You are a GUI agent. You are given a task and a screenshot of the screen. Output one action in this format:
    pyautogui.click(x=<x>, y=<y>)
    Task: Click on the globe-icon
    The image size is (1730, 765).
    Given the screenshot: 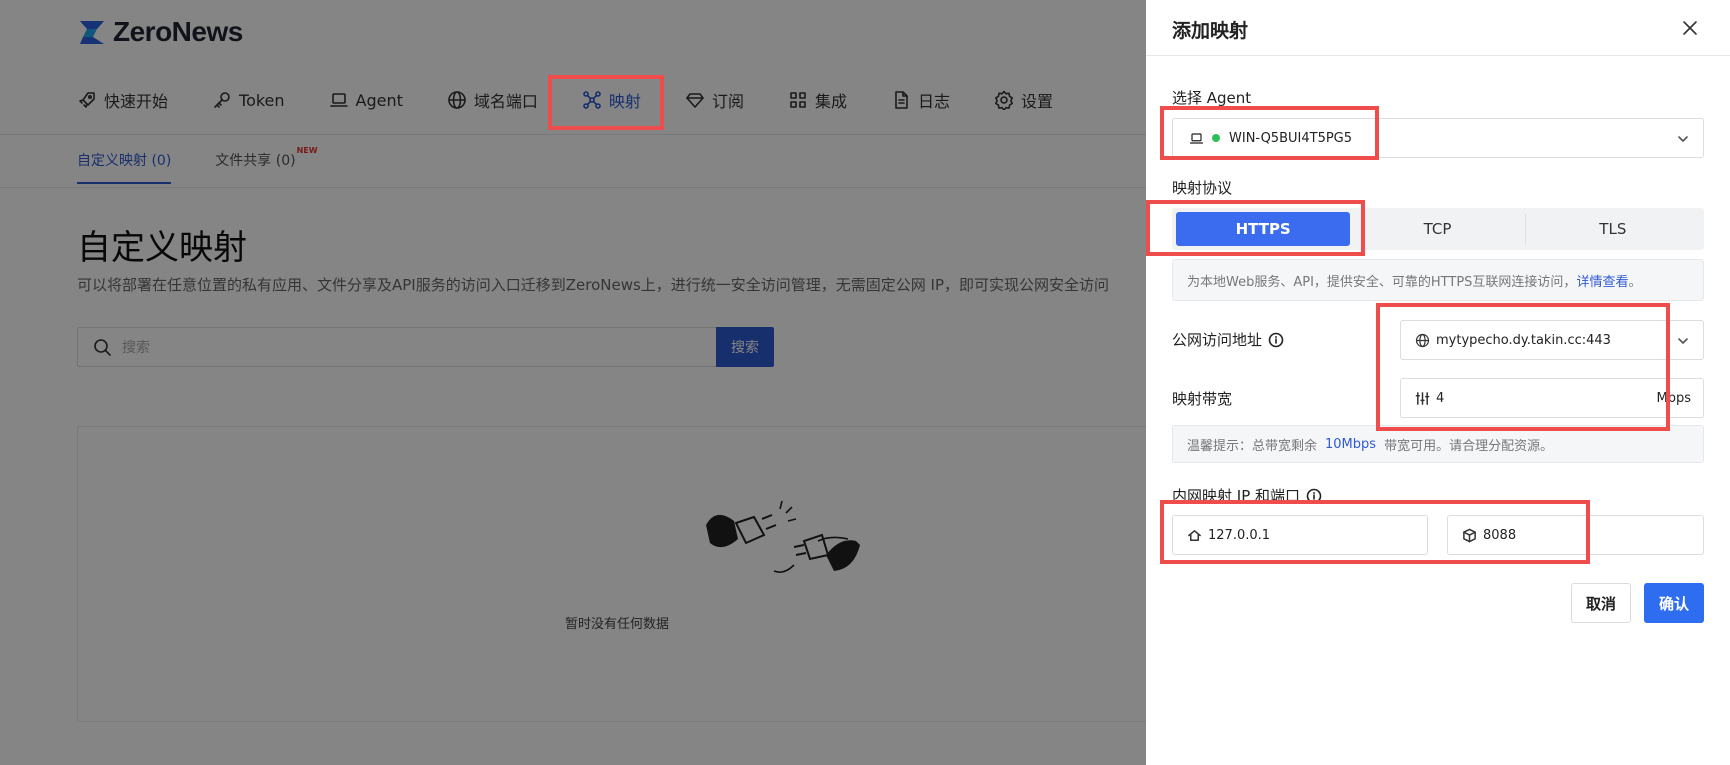 What is the action you would take?
    pyautogui.click(x=1422, y=340)
    